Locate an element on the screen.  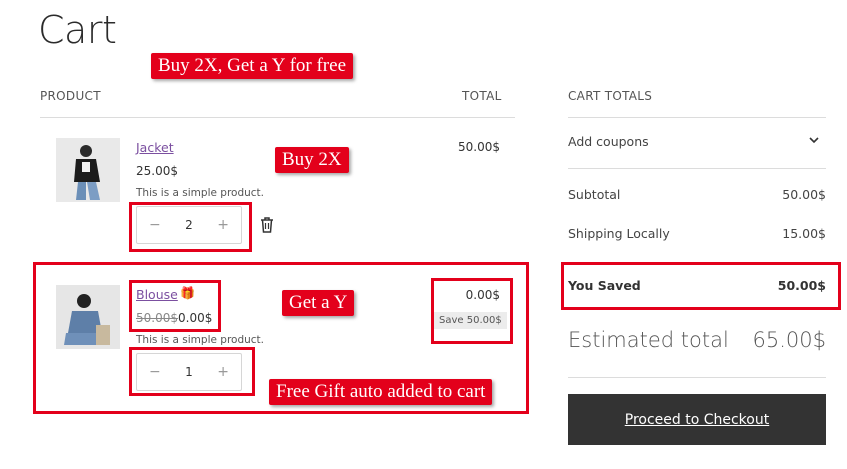
totals-divider is located at coordinates (697, 117).